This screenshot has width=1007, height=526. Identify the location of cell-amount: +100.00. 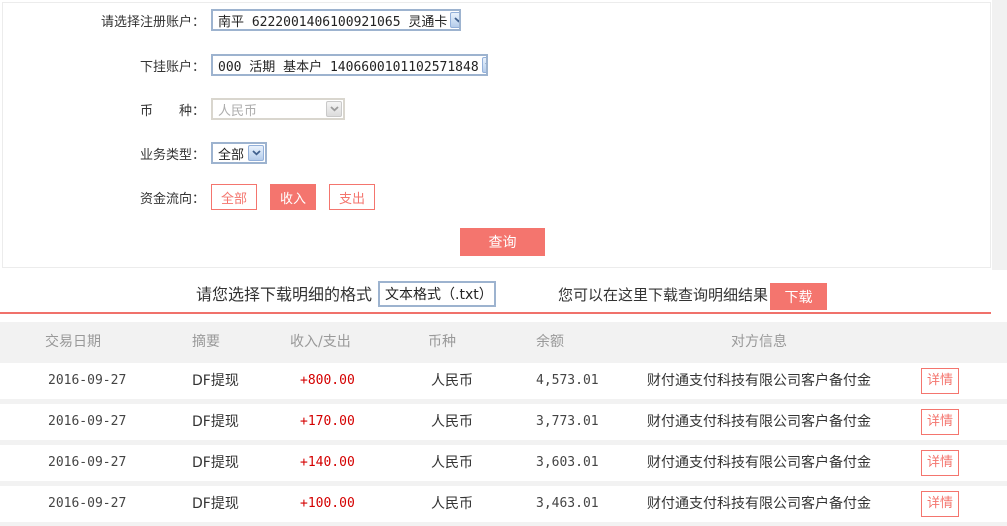
(327, 503).